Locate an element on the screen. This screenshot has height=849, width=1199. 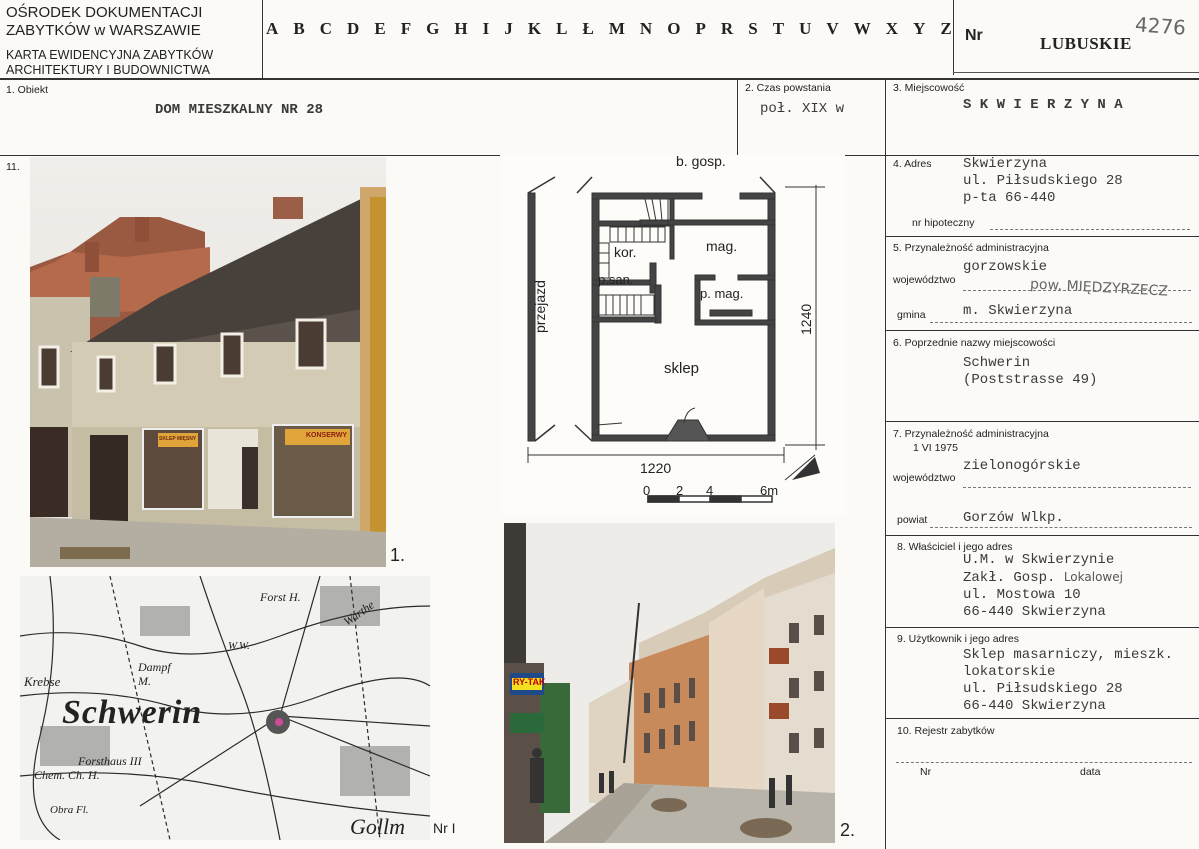
photo-house-facade: SKLEP MIĘSNY KONSERWY is located at coordinates (208, 362).